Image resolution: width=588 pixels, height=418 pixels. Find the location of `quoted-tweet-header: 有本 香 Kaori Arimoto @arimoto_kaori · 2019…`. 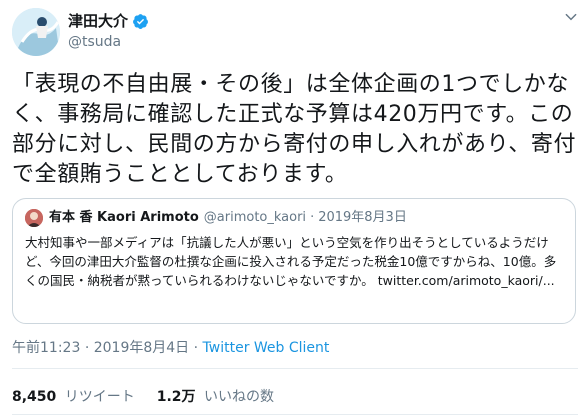

quoted-tweet-header: 有本 香 Kaori Arimoto @arimoto_kaori · 2019… is located at coordinates (294, 218).